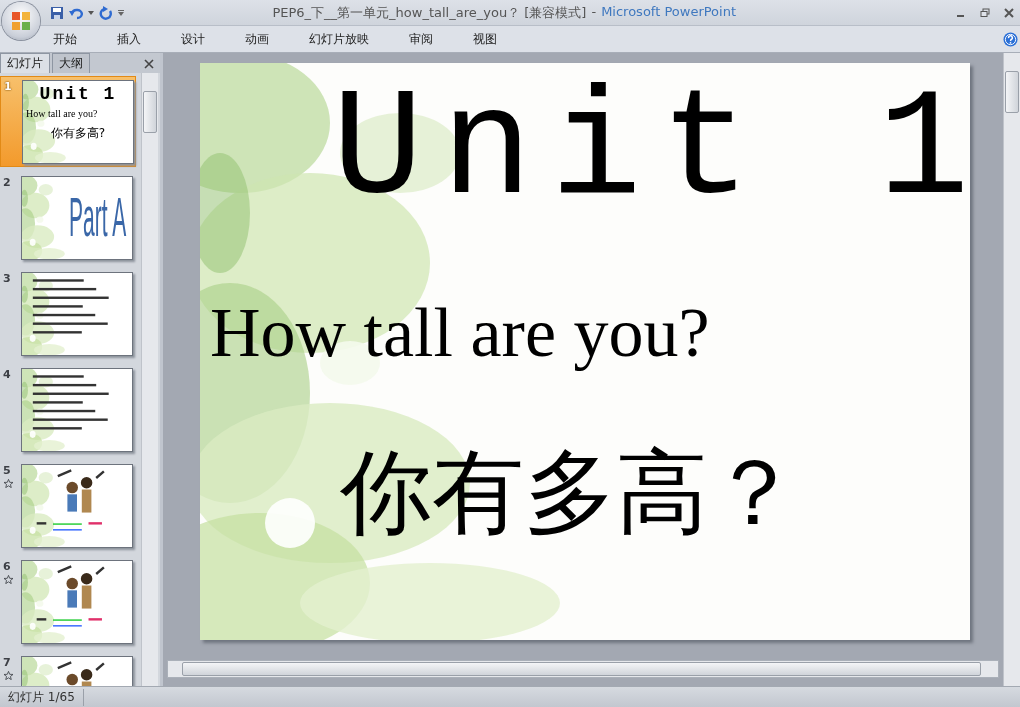  What do you see at coordinates (69, 409) in the screenshot?
I see `slide-list-item: 4` at bounding box center [69, 409].